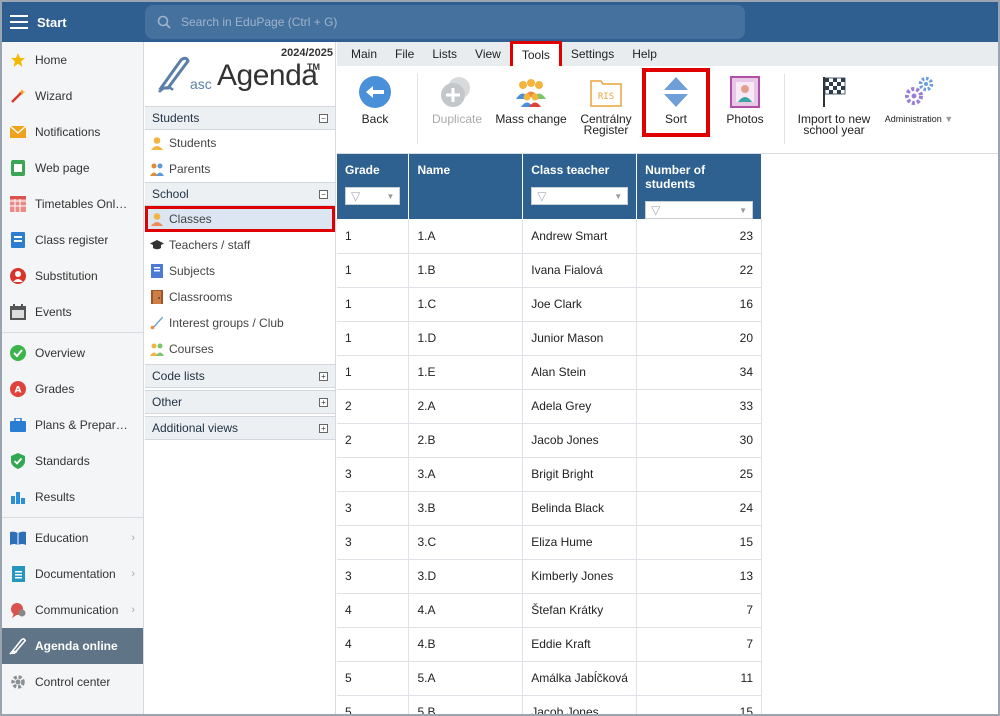 The image size is (1000, 716). I want to click on cell-name: 1.C, so click(466, 304).